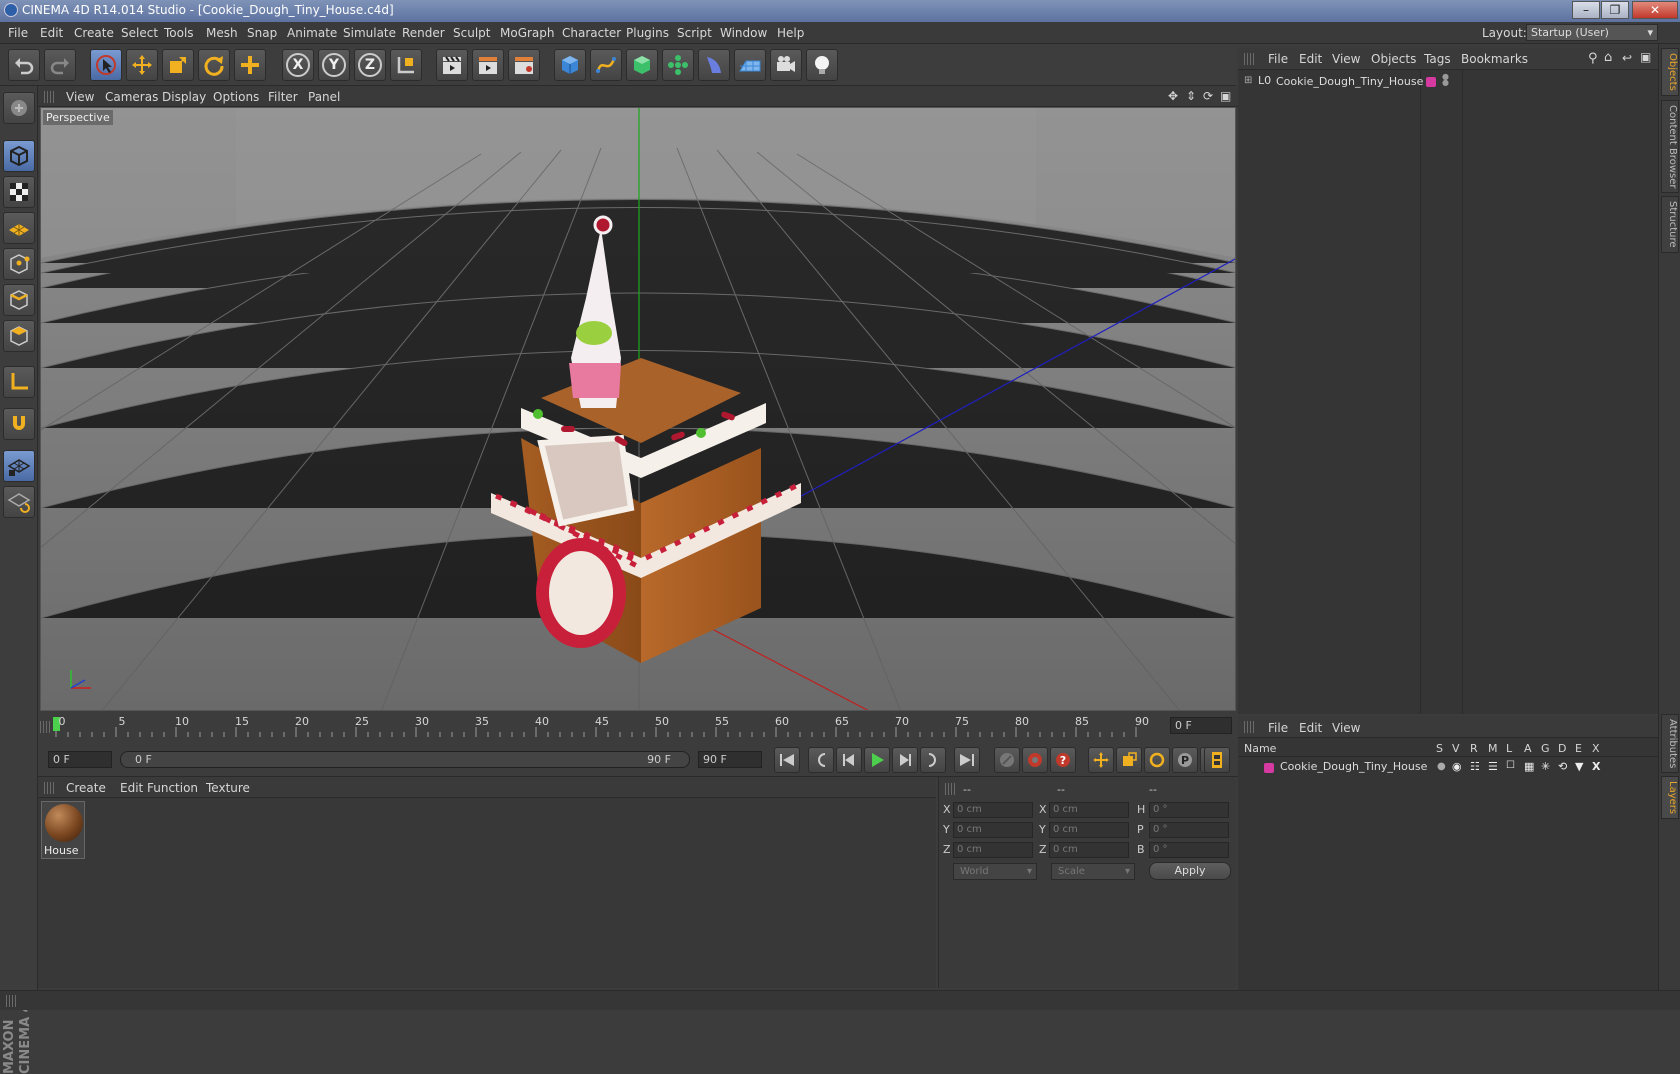 The image size is (1680, 1074). What do you see at coordinates (1185, 760) in the screenshot?
I see `record-parameter-button: P` at bounding box center [1185, 760].